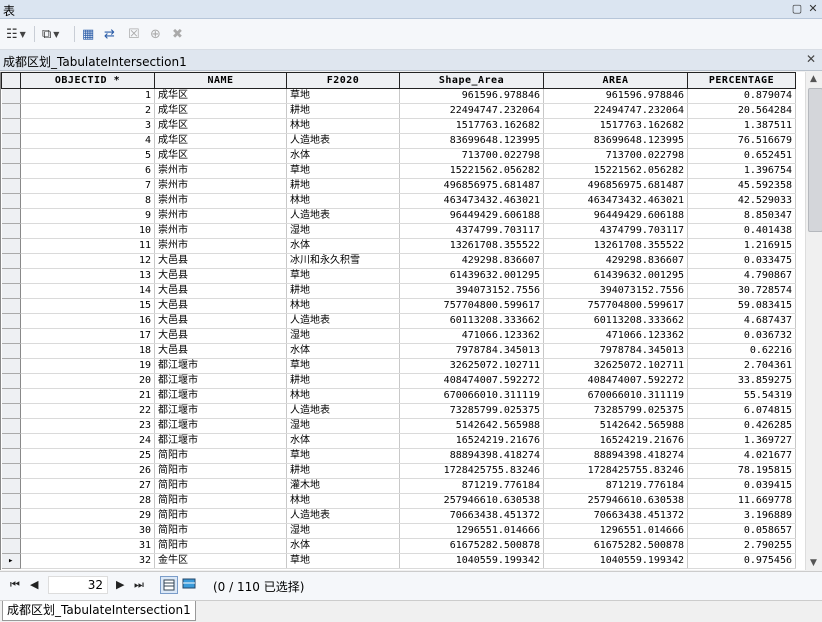 The image size is (822, 622). I want to click on table-cell: 1, so click(87, 96).